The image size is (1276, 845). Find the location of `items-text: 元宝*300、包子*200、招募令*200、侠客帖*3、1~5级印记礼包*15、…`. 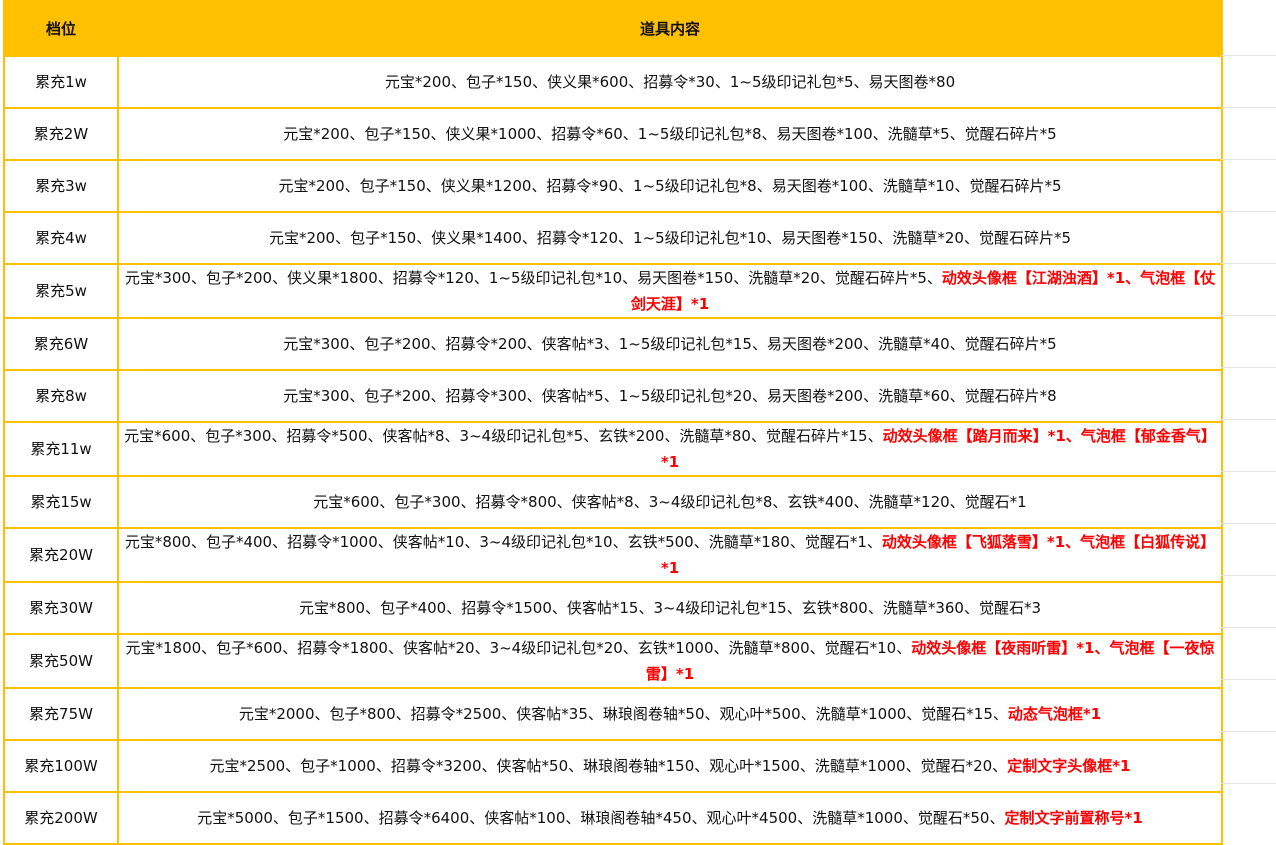

items-text: 元宝*300、包子*200、招募令*200、侠客帖*3、1~5级印记礼包*15、… is located at coordinates (670, 344).